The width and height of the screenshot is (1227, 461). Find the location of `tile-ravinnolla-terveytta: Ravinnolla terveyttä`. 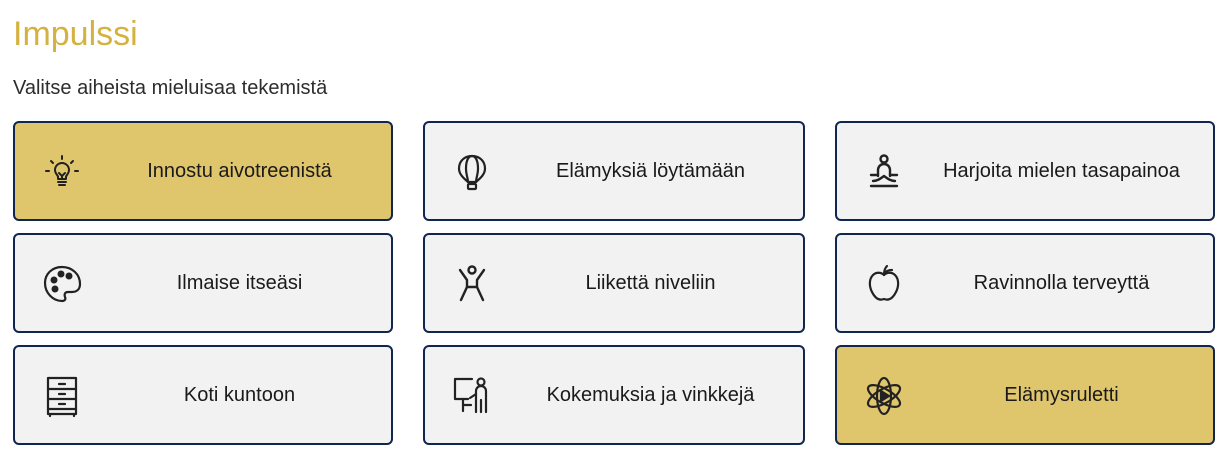

tile-ravinnolla-terveytta: Ravinnolla terveyttä is located at coordinates (1025, 283).